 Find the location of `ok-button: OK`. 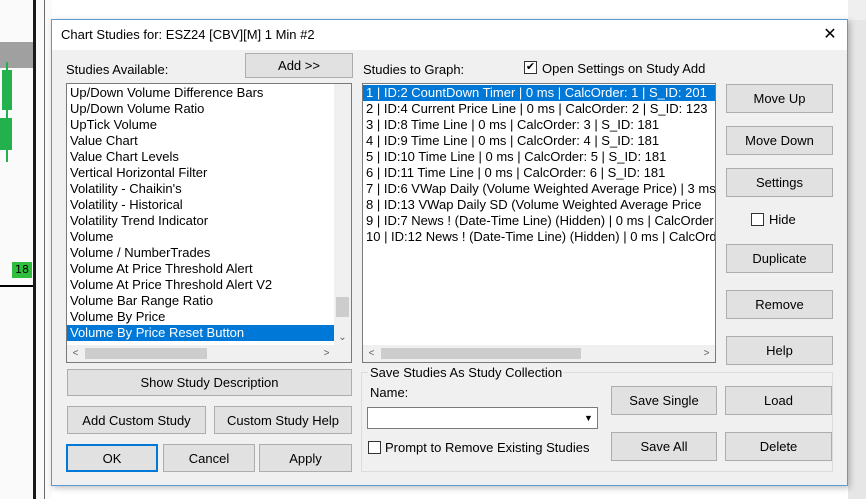

ok-button: OK is located at coordinates (112, 458).